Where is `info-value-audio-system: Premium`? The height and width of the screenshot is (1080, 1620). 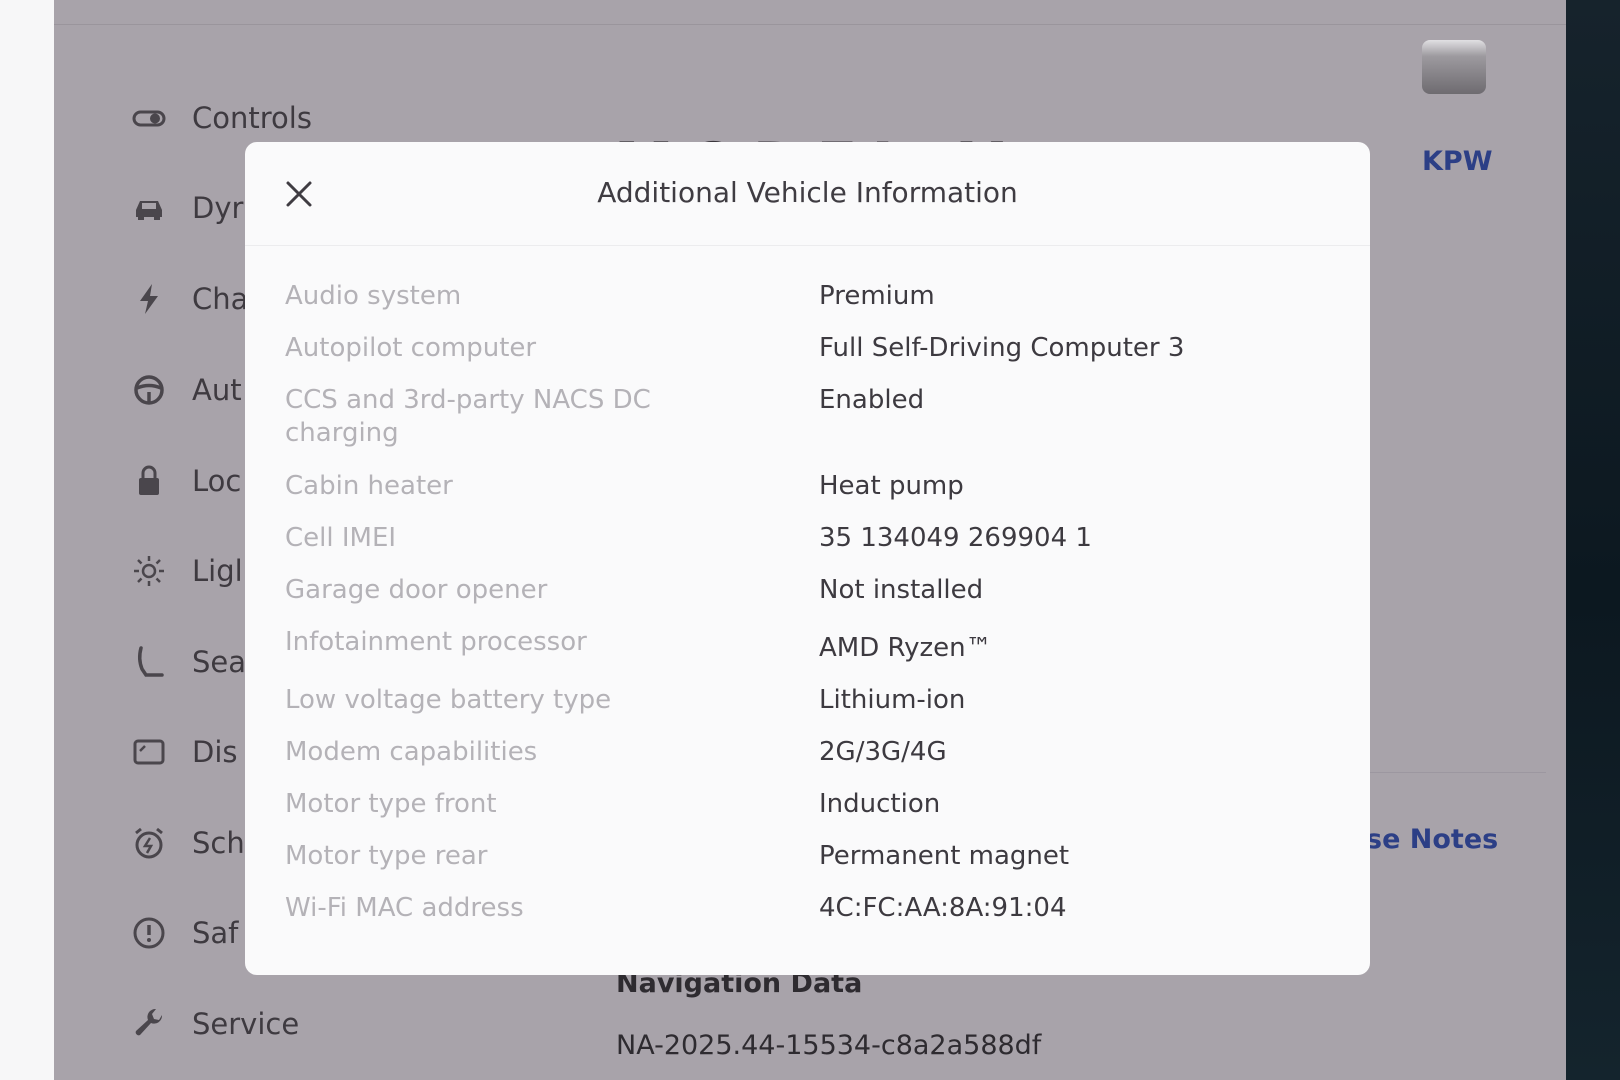
info-value-audio-system: Premium is located at coordinates (877, 296).